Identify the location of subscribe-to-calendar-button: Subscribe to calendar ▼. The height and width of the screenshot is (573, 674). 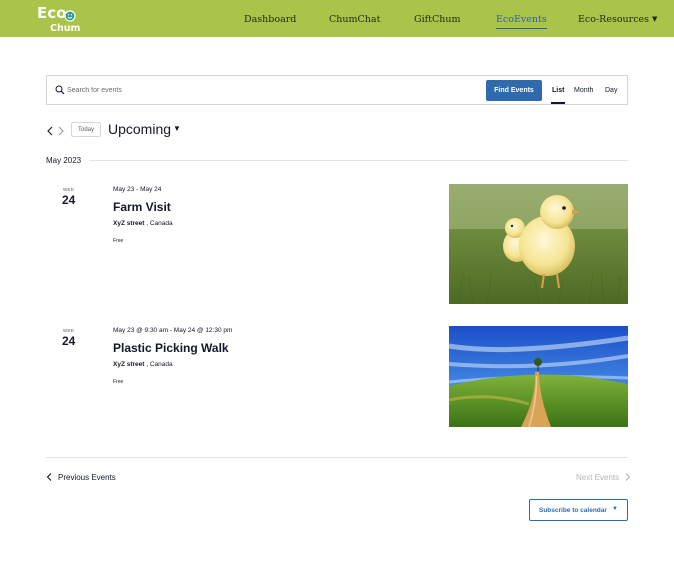
(578, 510).